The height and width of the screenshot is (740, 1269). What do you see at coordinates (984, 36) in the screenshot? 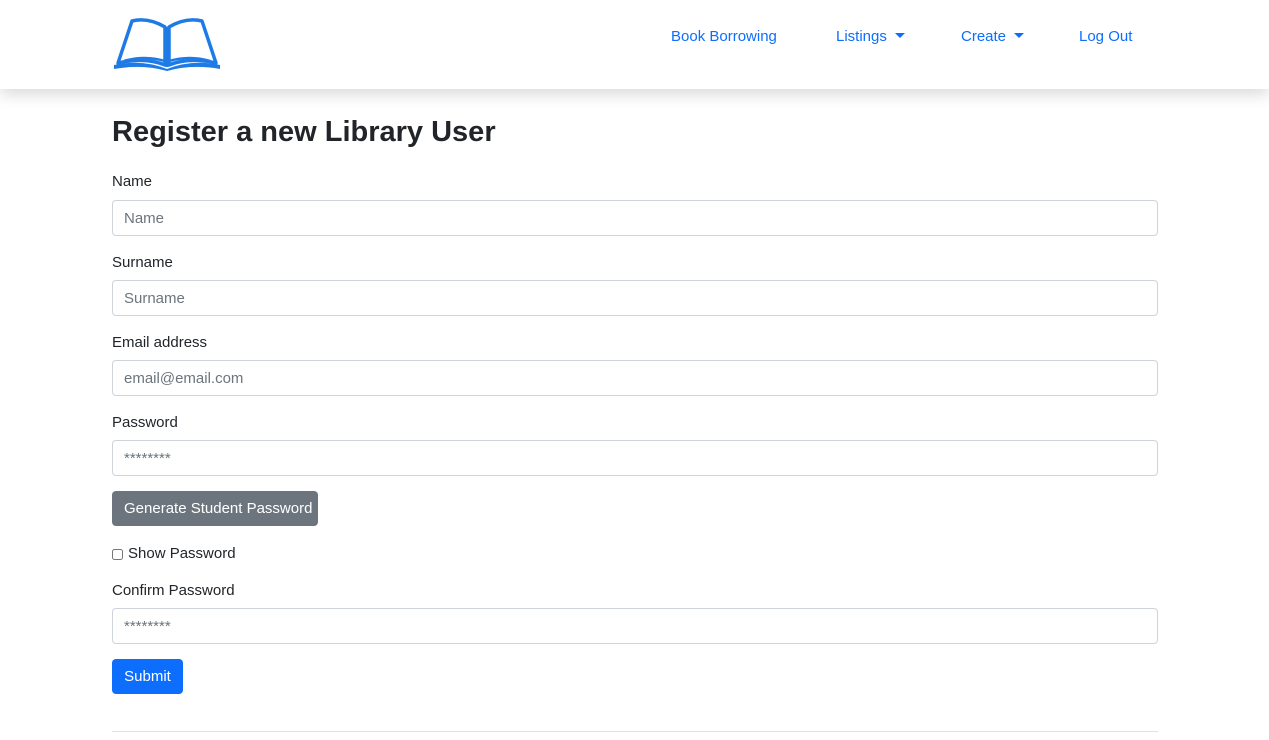
I see `nav-link-label: Create` at bounding box center [984, 36].